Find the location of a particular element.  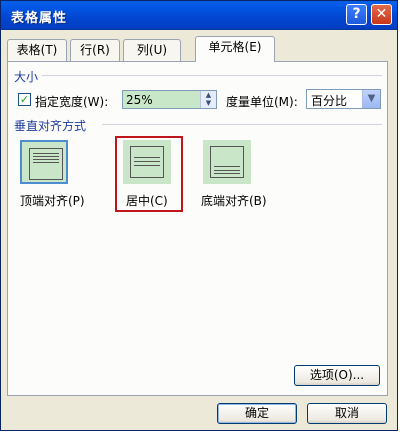

help-icon: ? is located at coordinates (356, 14).